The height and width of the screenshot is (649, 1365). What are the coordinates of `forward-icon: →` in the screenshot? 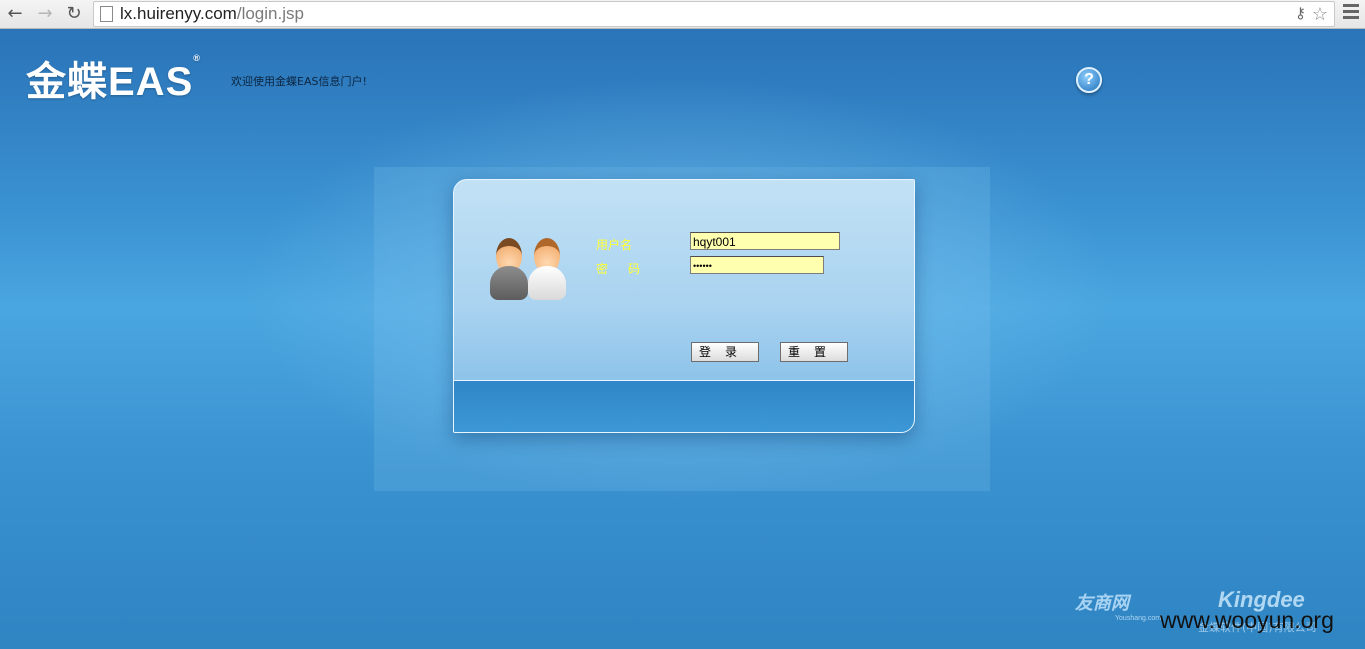 It's located at (45, 13).